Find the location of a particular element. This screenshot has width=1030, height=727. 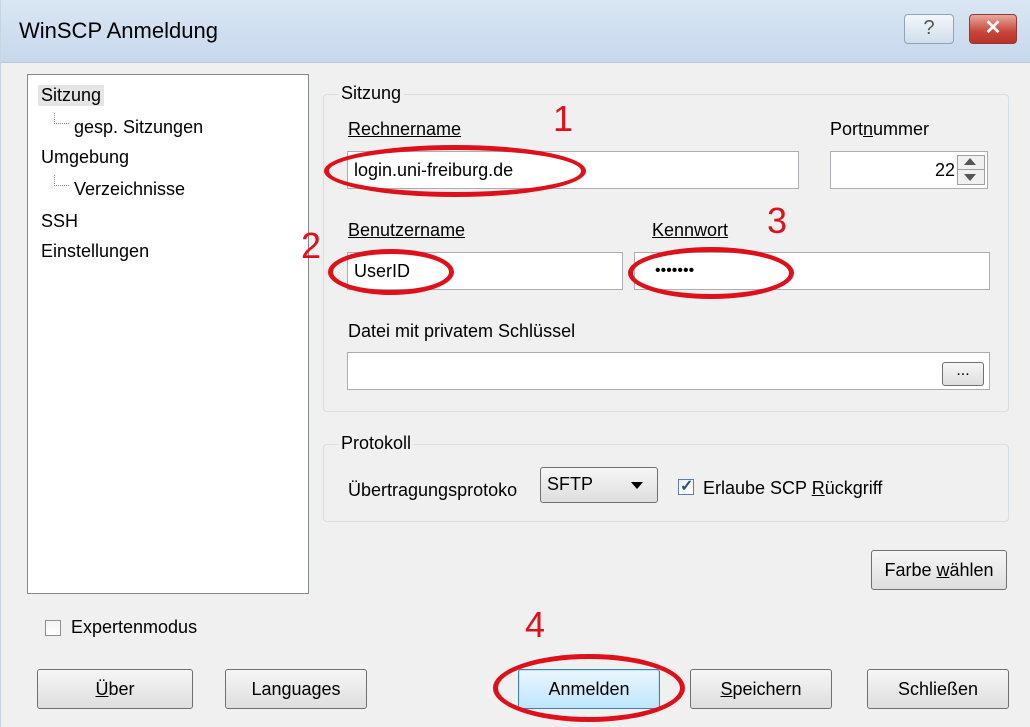

session-group-title: Sitzung is located at coordinates (371, 93).